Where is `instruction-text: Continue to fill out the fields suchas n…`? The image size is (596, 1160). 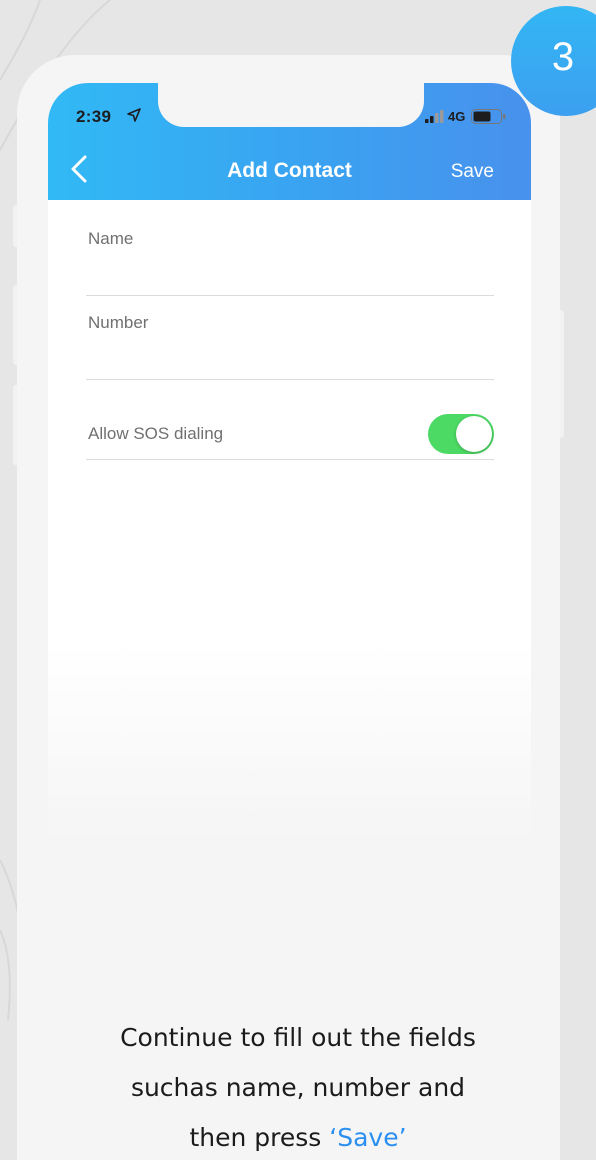
instruction-text: Continue to fill out the fields suchas n… is located at coordinates (298, 1086).